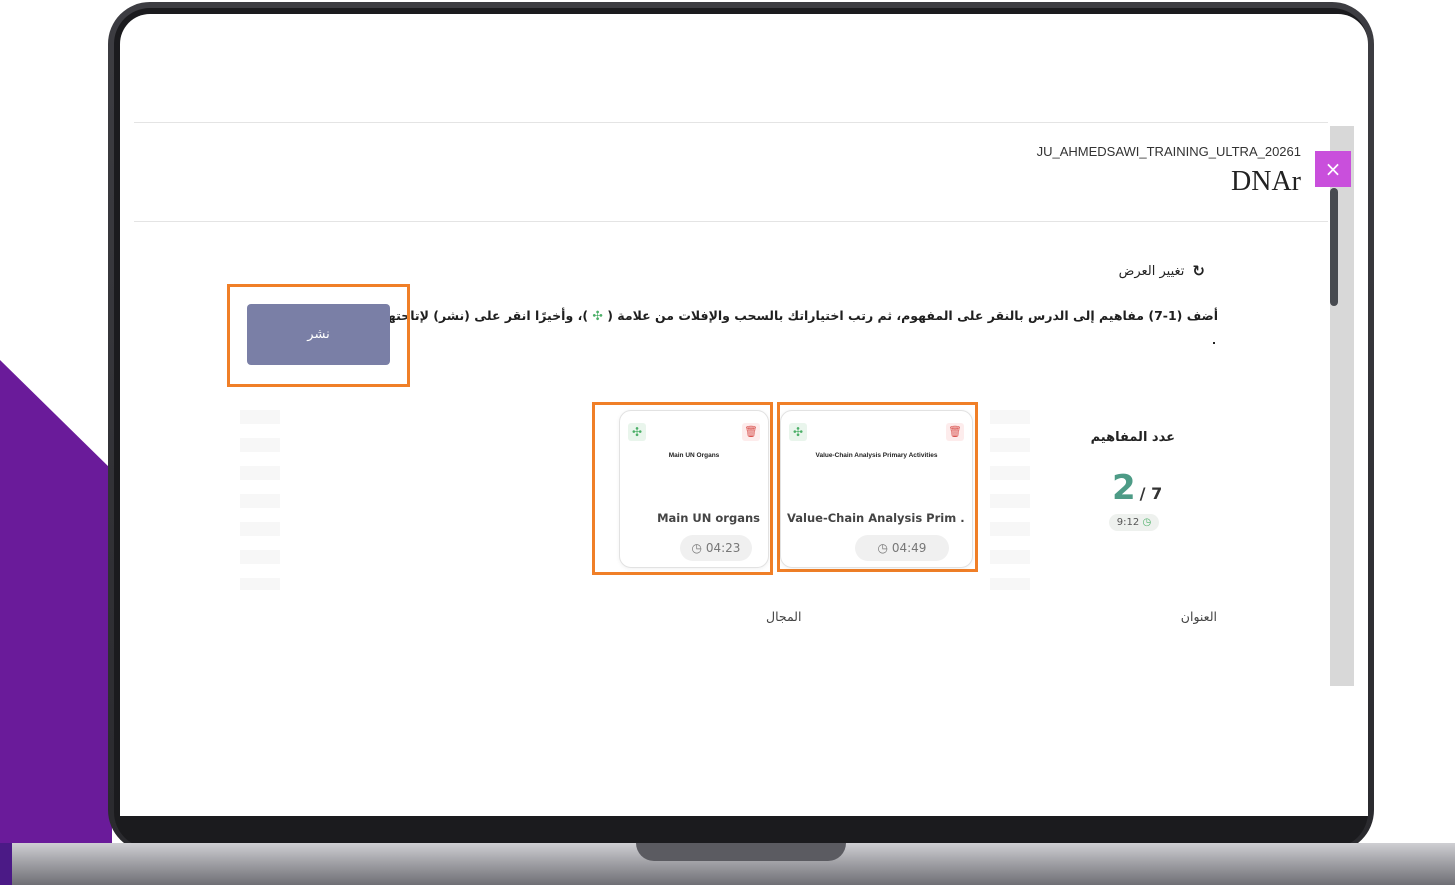 This screenshot has width=1455, height=885. I want to click on close-icon: ×, so click(1333, 169).